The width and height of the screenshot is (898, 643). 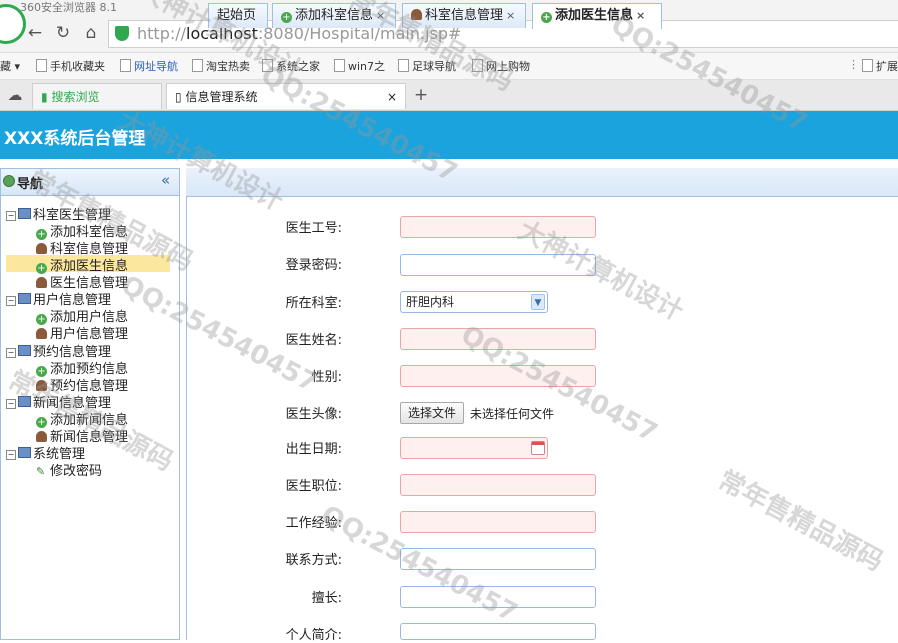 I want to click on intro-label: 个人简介:, so click(x=313, y=635).